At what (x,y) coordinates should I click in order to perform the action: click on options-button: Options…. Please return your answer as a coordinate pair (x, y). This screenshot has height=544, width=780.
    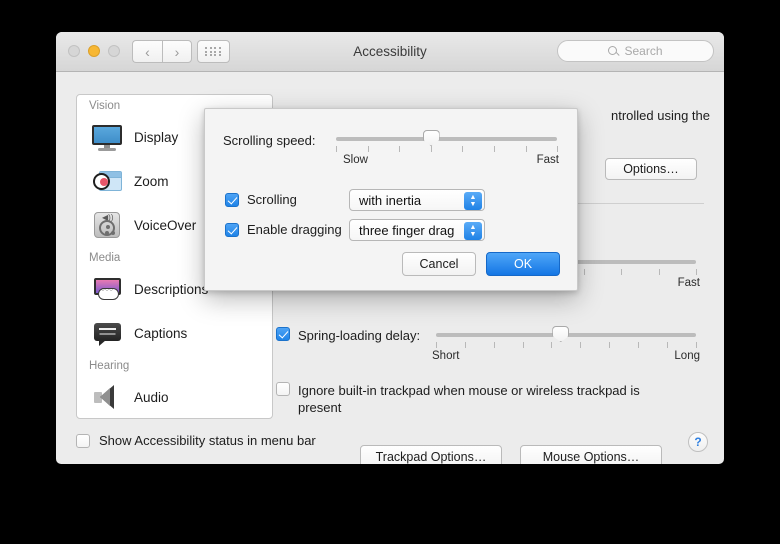
    Looking at the image, I should click on (651, 169).